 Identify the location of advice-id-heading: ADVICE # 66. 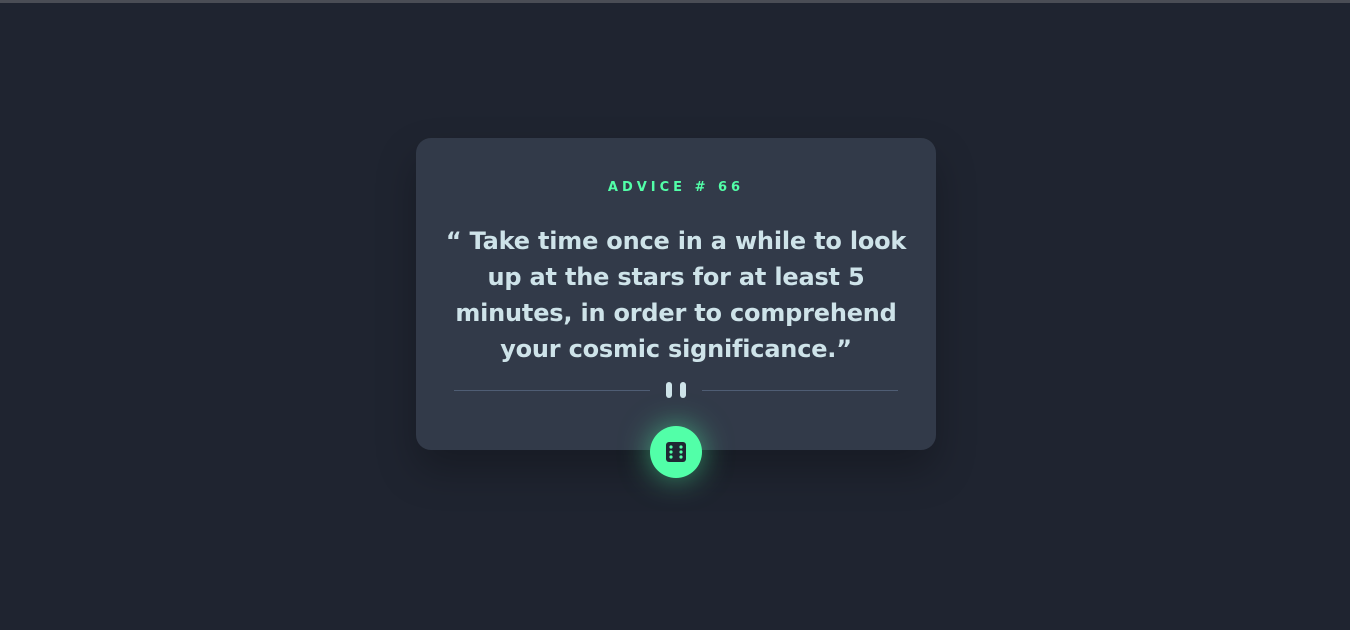
(676, 188).